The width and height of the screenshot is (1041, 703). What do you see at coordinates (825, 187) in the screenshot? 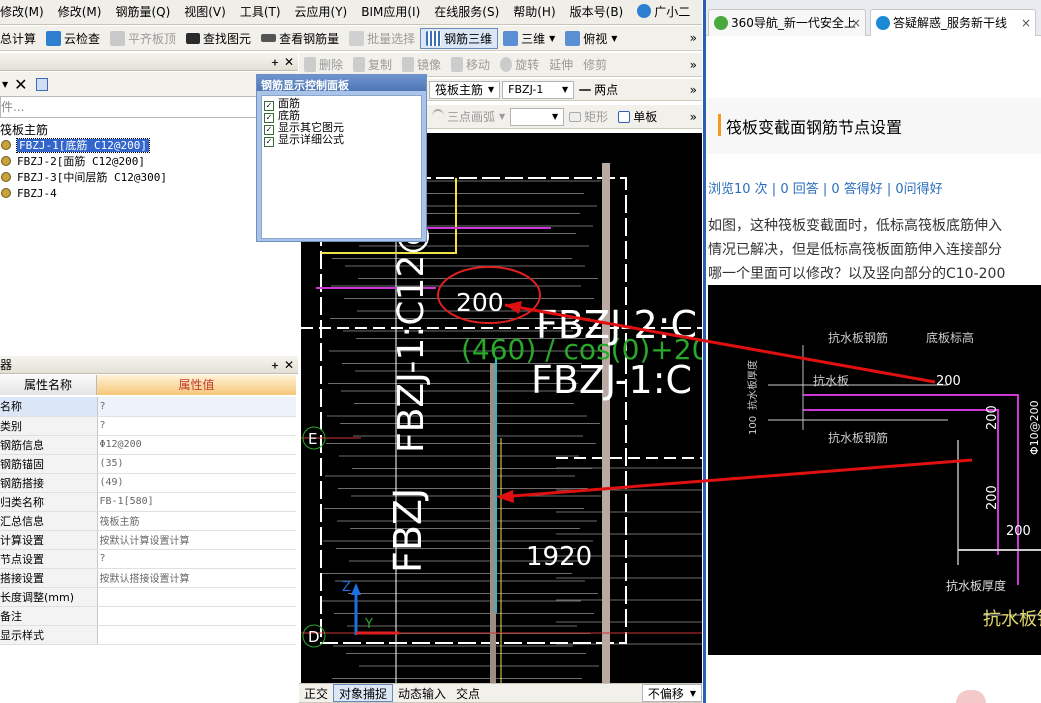
I see `question-stats: 浏览10 次 | 0 回答 | 0 答得好 | 0问得好` at bounding box center [825, 187].